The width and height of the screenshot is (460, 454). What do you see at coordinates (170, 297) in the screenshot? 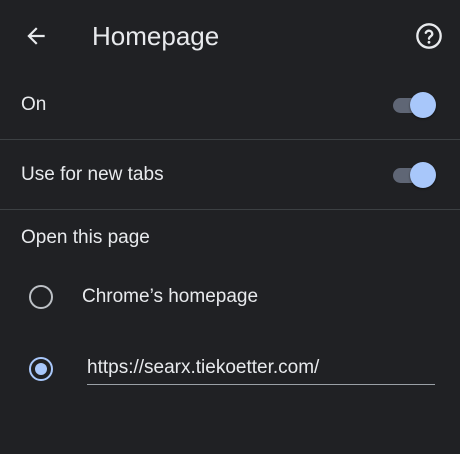
I see `chrome-homepage-label: Chrome’s homepage` at bounding box center [170, 297].